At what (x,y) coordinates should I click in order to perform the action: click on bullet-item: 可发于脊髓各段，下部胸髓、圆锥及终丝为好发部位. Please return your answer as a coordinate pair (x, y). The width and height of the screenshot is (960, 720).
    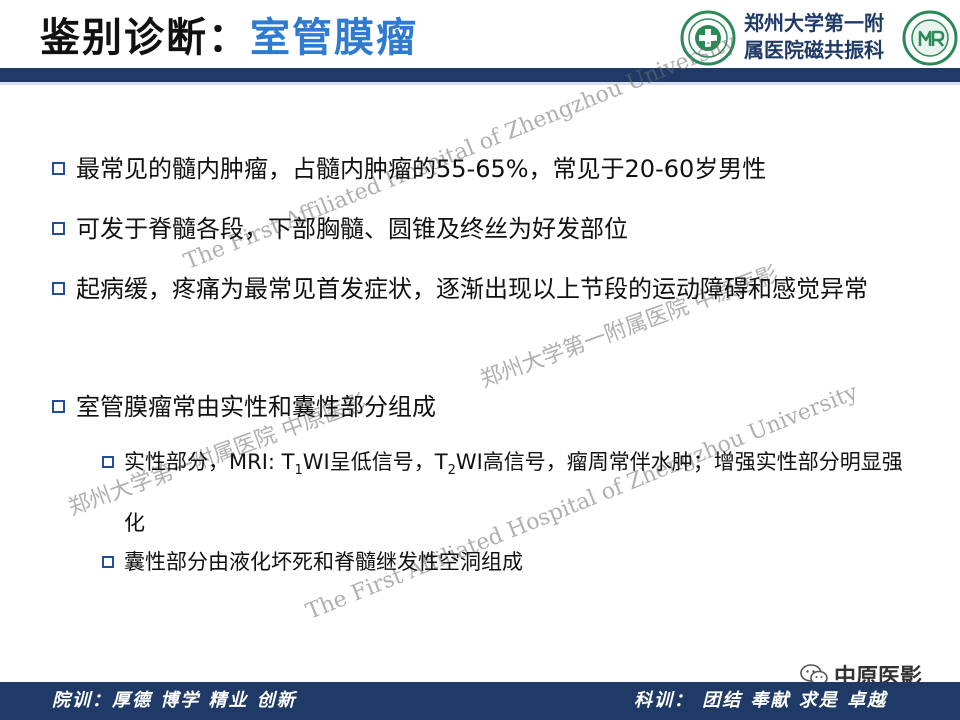
    Looking at the image, I should click on (484, 229).